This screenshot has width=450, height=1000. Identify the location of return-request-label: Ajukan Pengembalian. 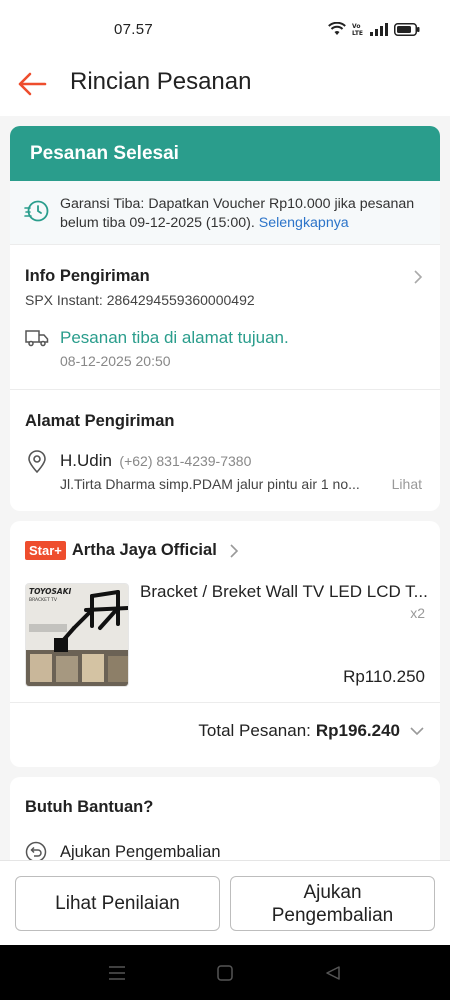
(140, 851).